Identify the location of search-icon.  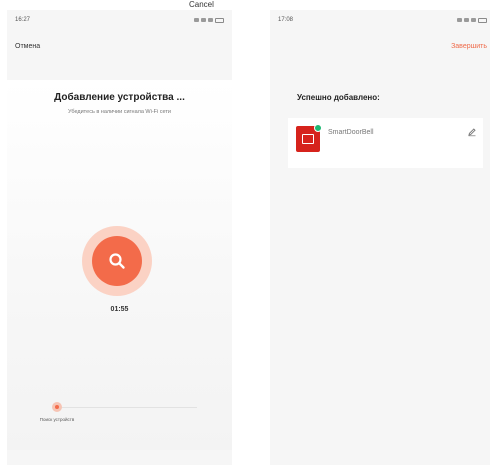
(117, 261).